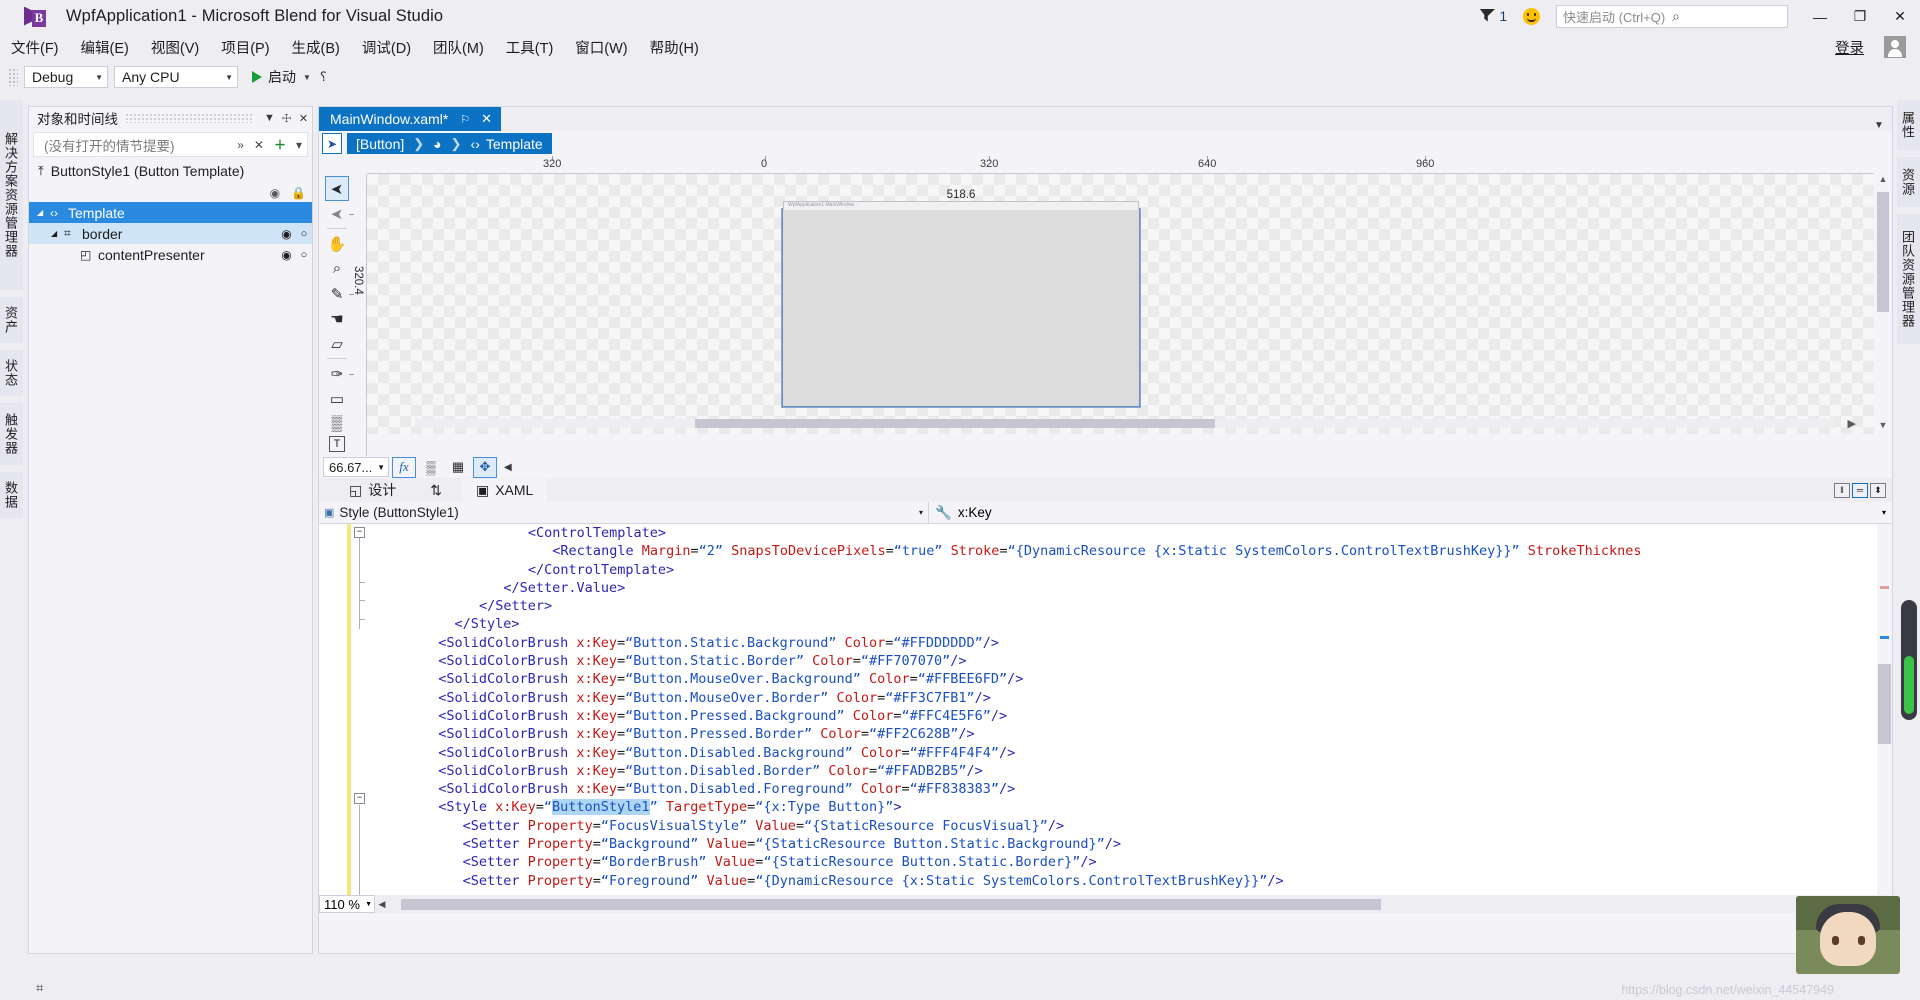 The height and width of the screenshot is (1000, 1920). What do you see at coordinates (189, 118) in the screenshot?
I see `panel-drag-dots` at bounding box center [189, 118].